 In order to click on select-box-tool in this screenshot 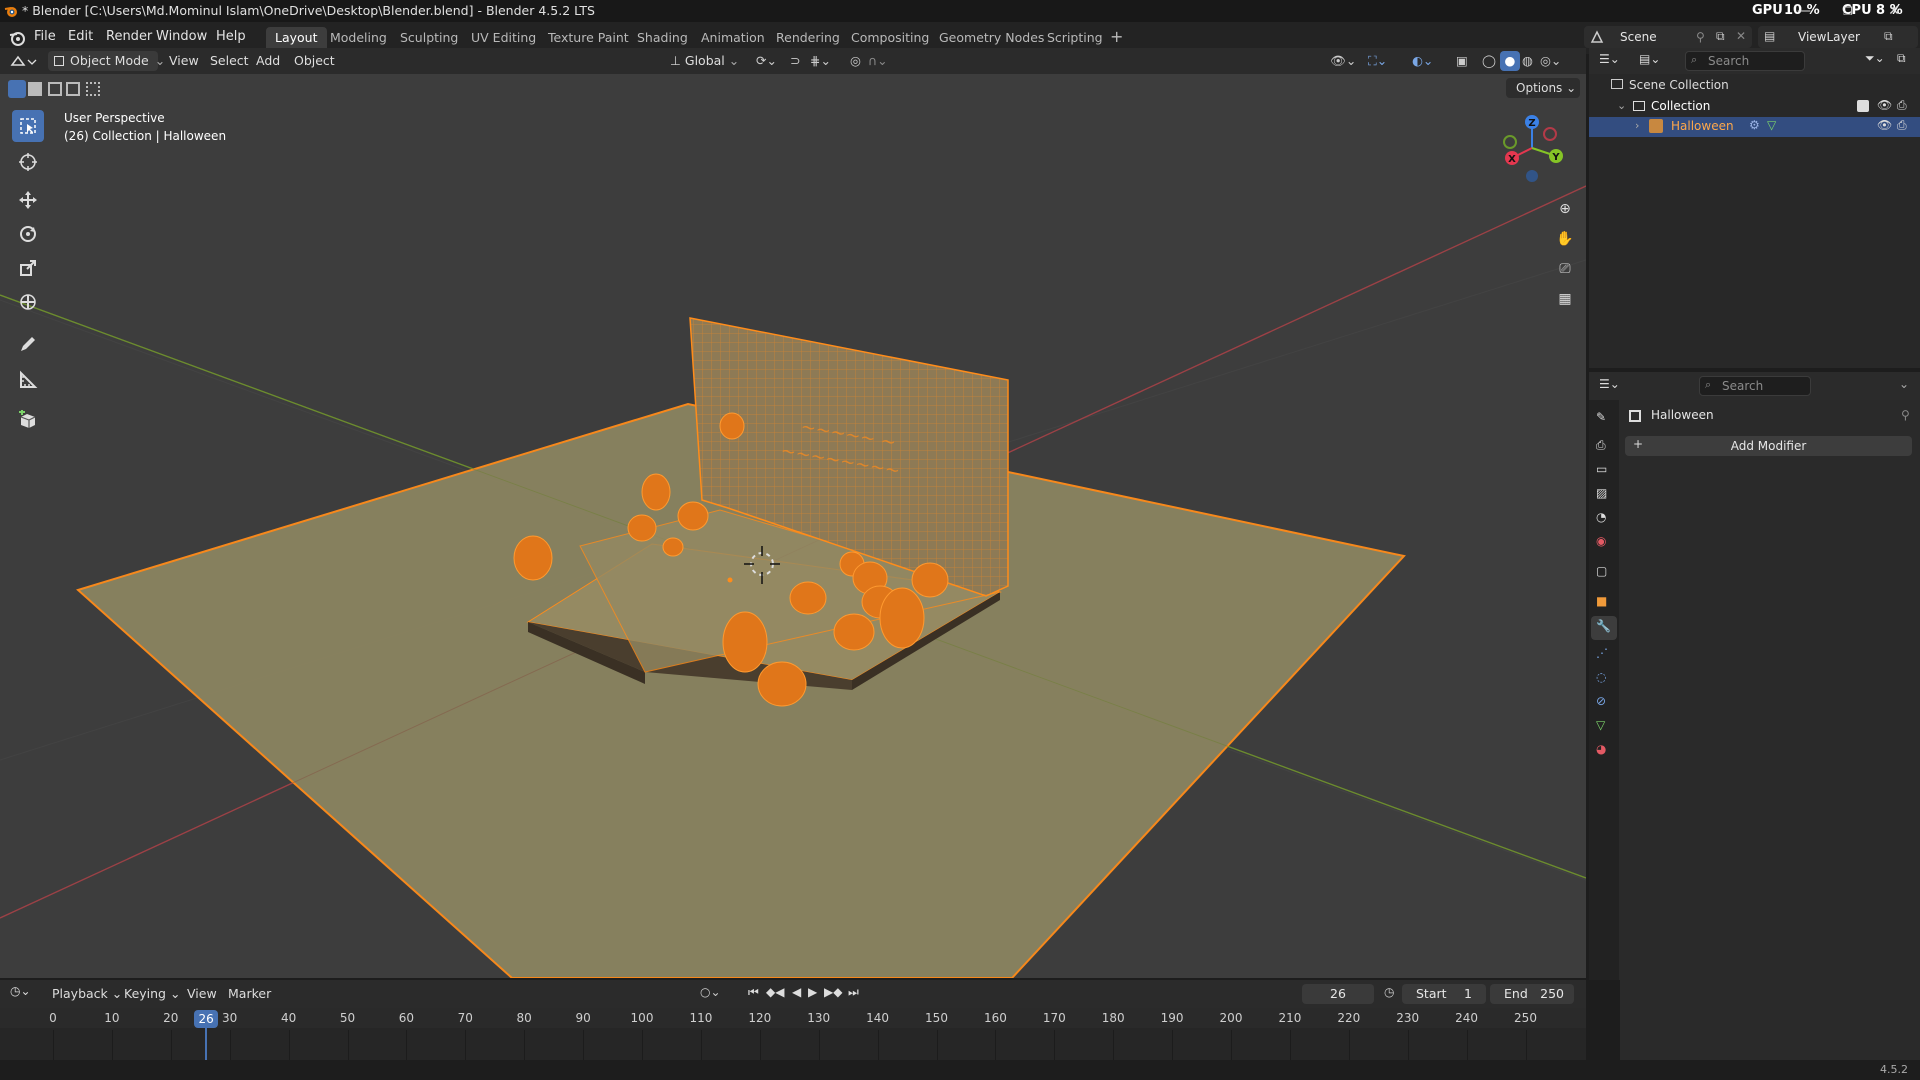, I will do `click(28, 126)`.